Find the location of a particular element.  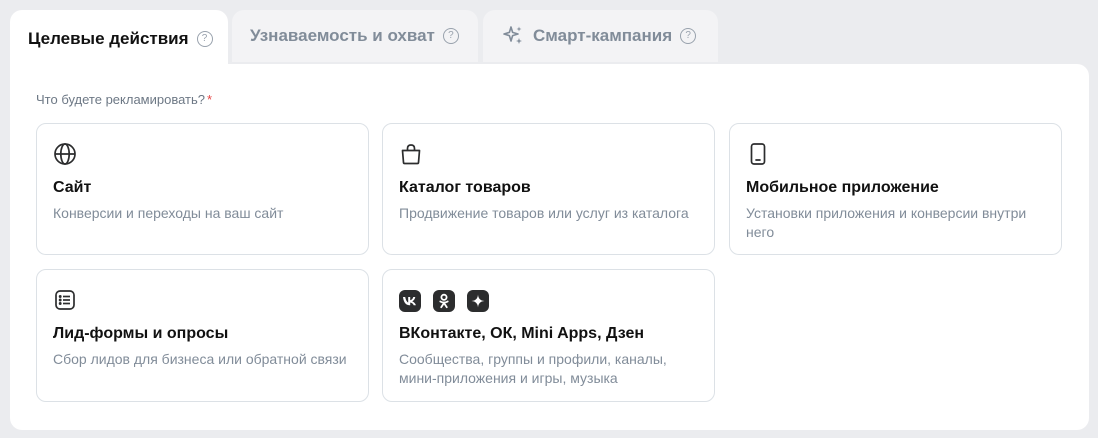

smartphone-icon is located at coordinates (758, 154).